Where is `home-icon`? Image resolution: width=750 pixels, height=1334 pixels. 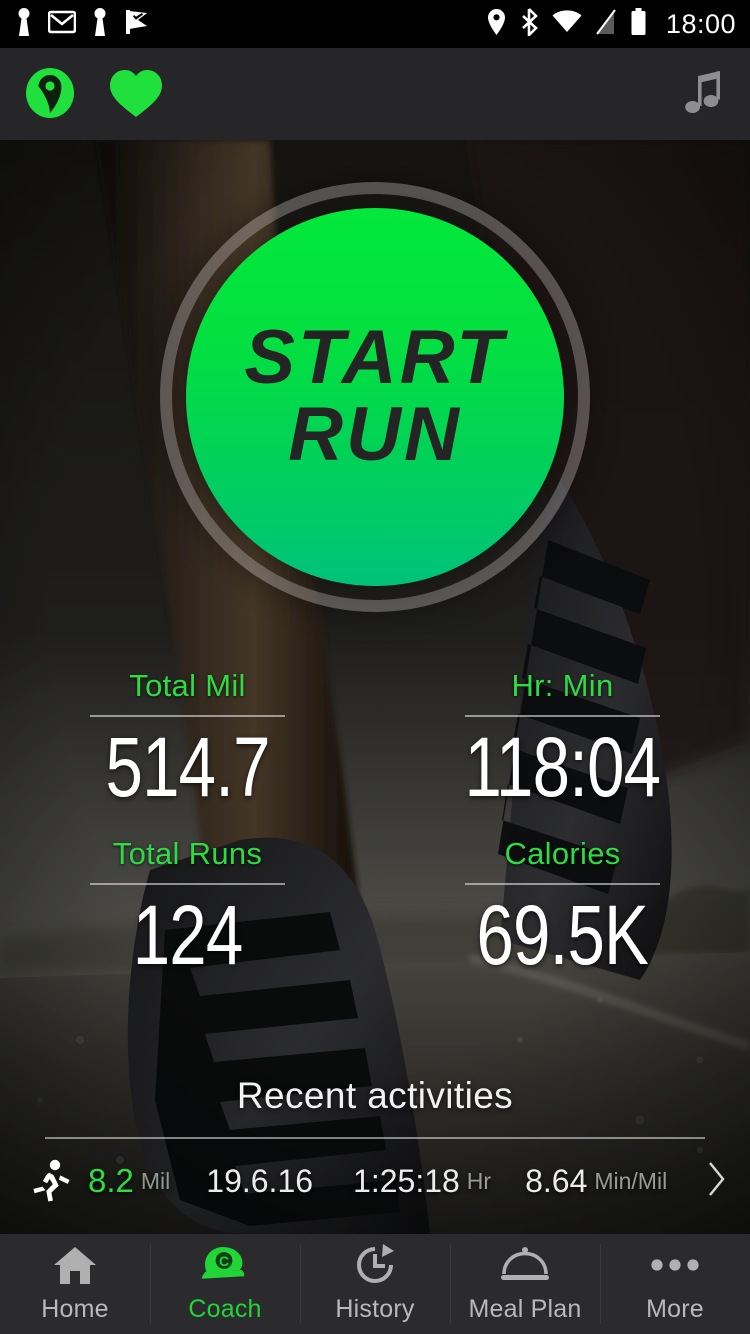 home-icon is located at coordinates (75, 1265).